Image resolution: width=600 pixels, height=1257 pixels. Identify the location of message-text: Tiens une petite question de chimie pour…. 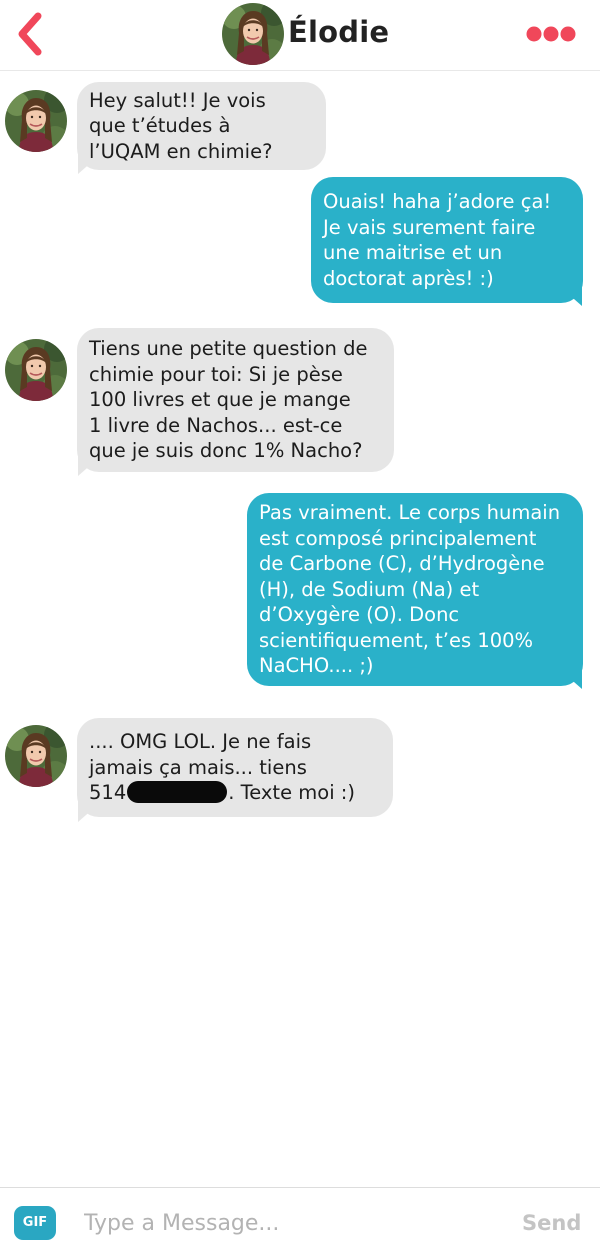
(228, 400).